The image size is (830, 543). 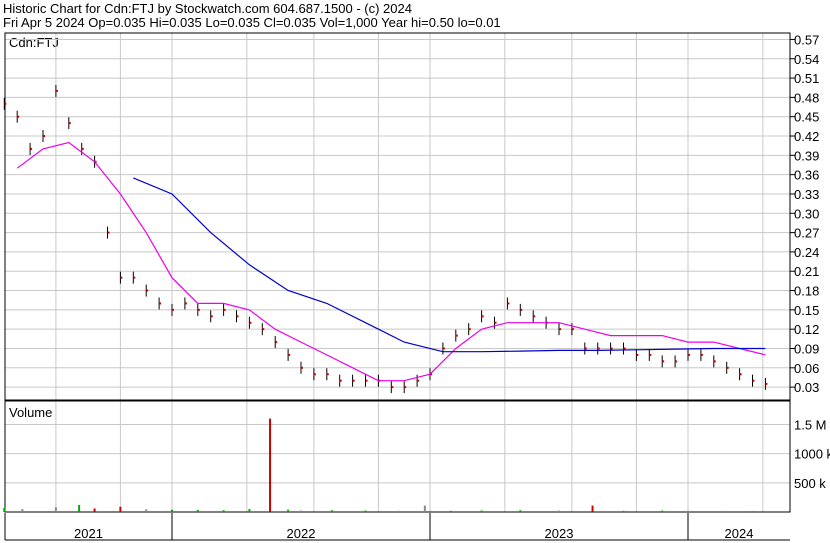 What do you see at coordinates (806, 117) in the screenshot?
I see `price-tick-label: 0.45` at bounding box center [806, 117].